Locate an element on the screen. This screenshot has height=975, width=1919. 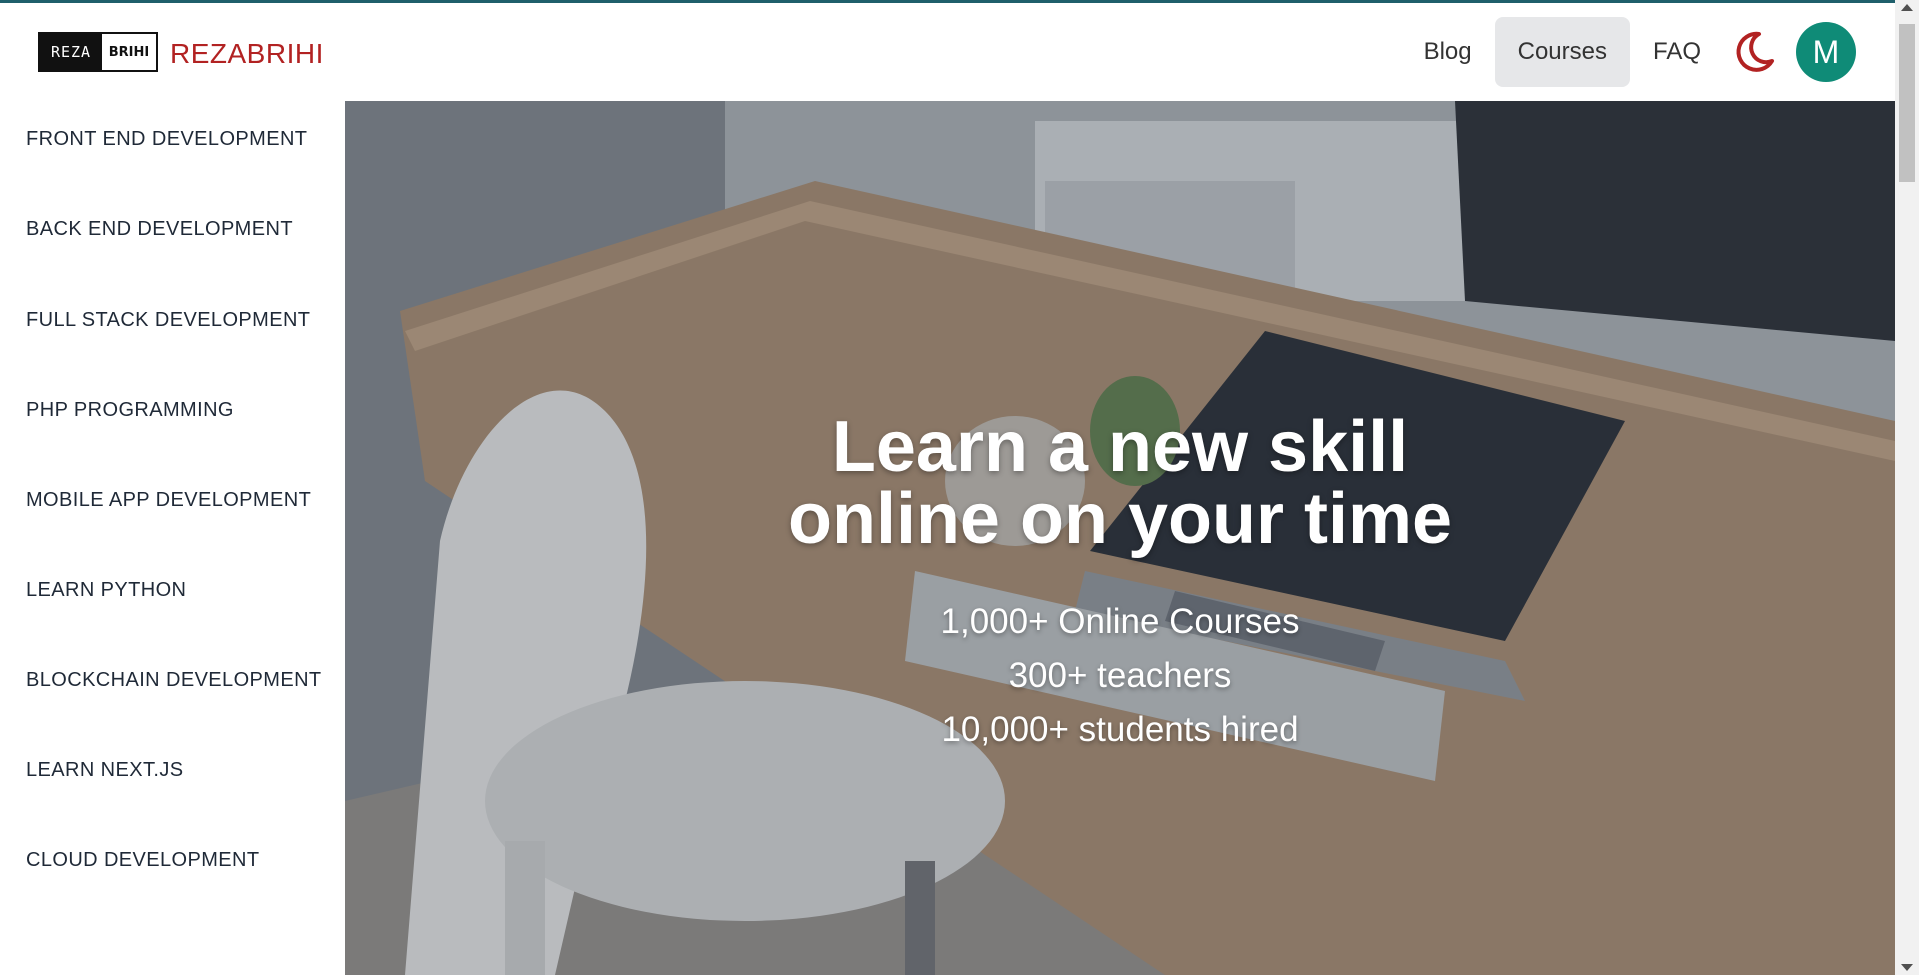
sidebar-item-mobile-app: MOBILE APP DEVELOPMENT is located at coordinates (168, 500).